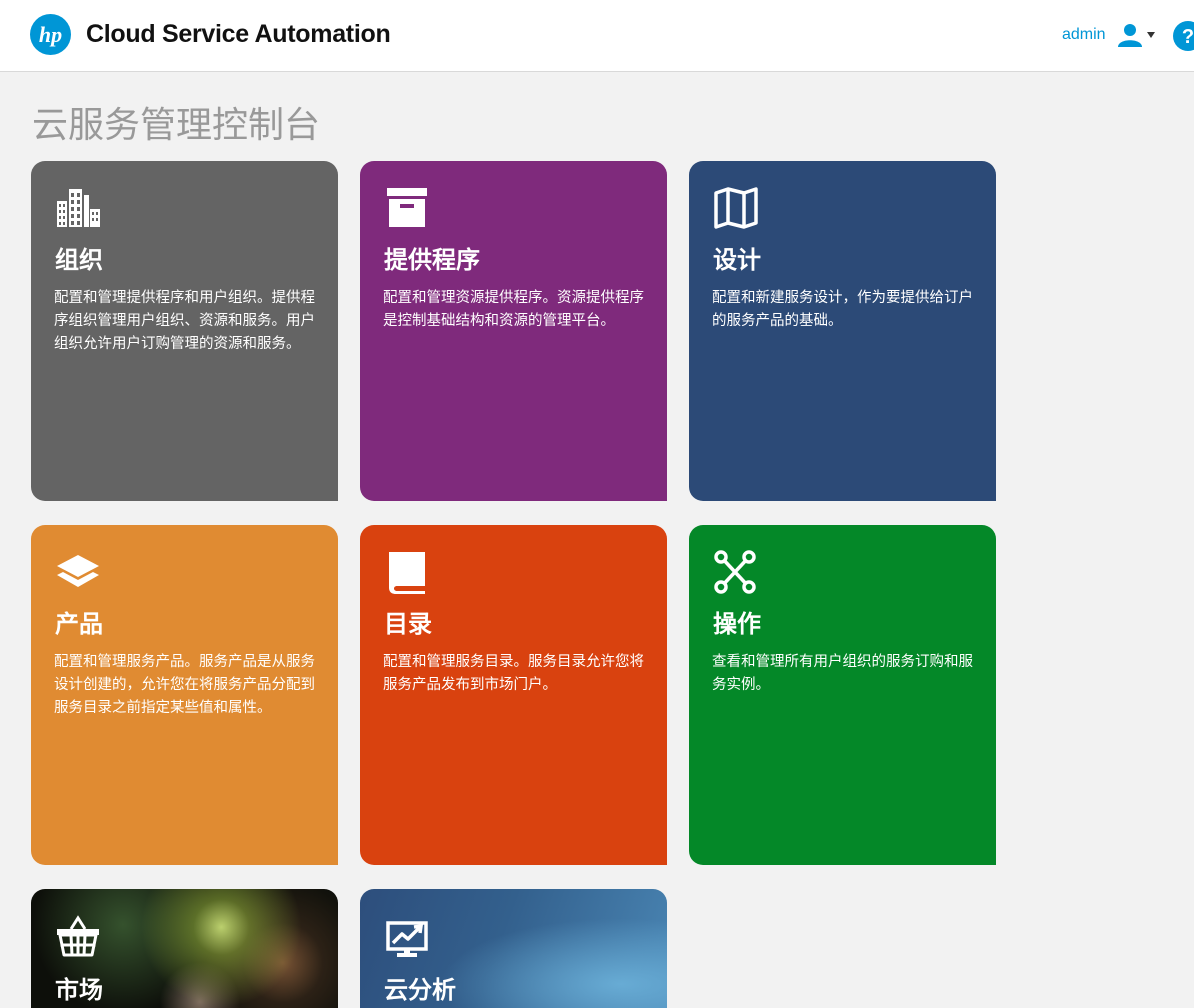 The image size is (1194, 1008). Describe the element at coordinates (1084, 35) in the screenshot. I see `user-name-link: admin` at that location.